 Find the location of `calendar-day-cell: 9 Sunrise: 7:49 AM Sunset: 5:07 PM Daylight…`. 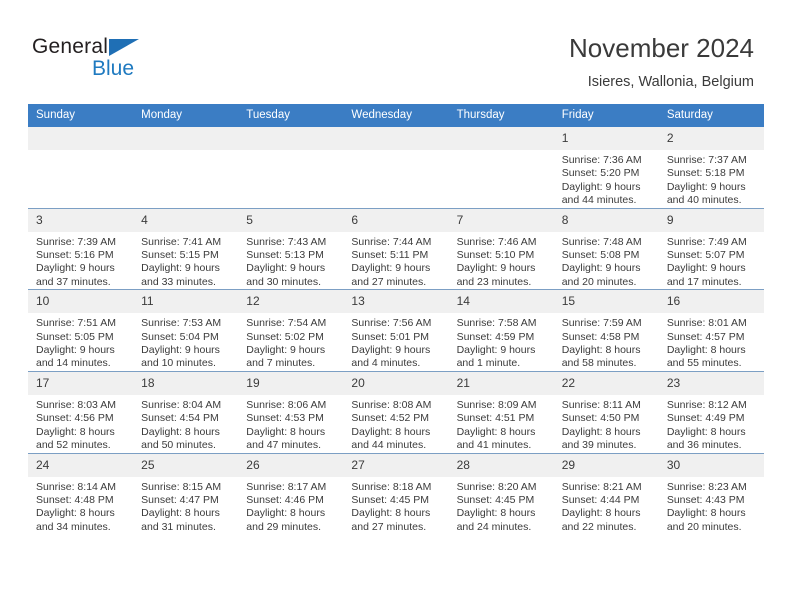

calendar-day-cell: 9 Sunrise: 7:49 AM Sunset: 5:07 PM Daylight… is located at coordinates (711, 248).